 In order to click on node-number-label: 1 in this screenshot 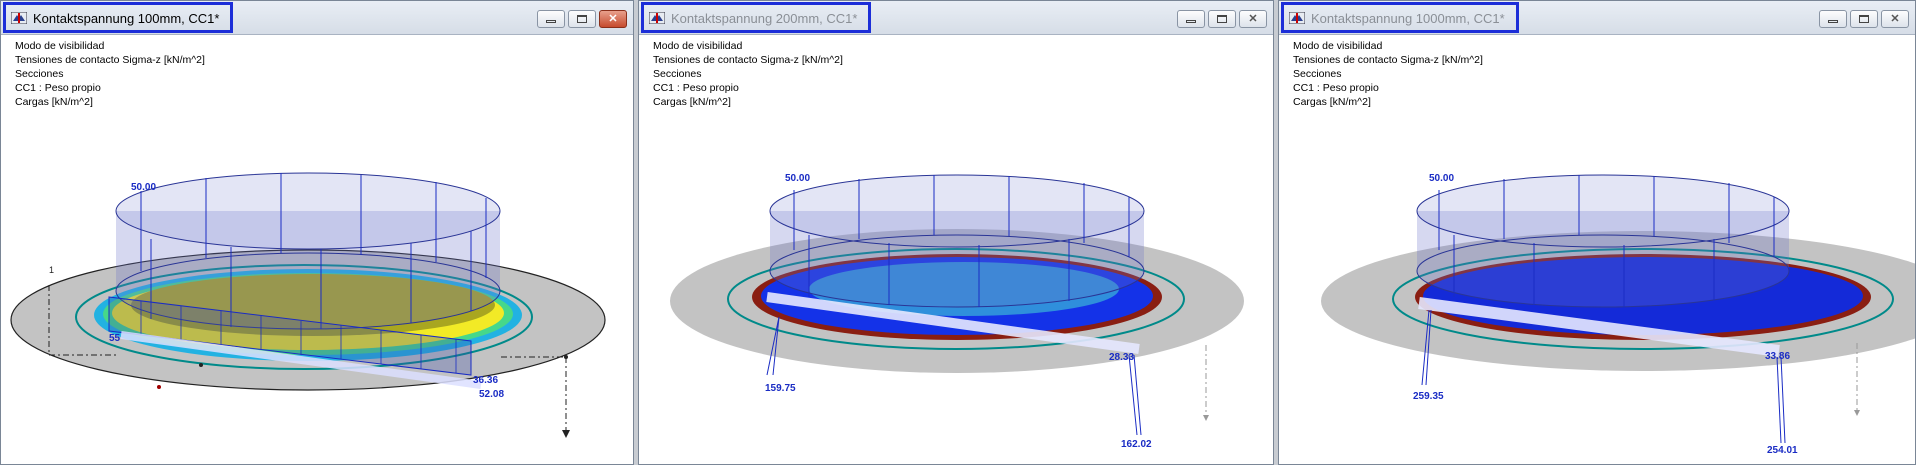, I will do `click(51, 270)`.